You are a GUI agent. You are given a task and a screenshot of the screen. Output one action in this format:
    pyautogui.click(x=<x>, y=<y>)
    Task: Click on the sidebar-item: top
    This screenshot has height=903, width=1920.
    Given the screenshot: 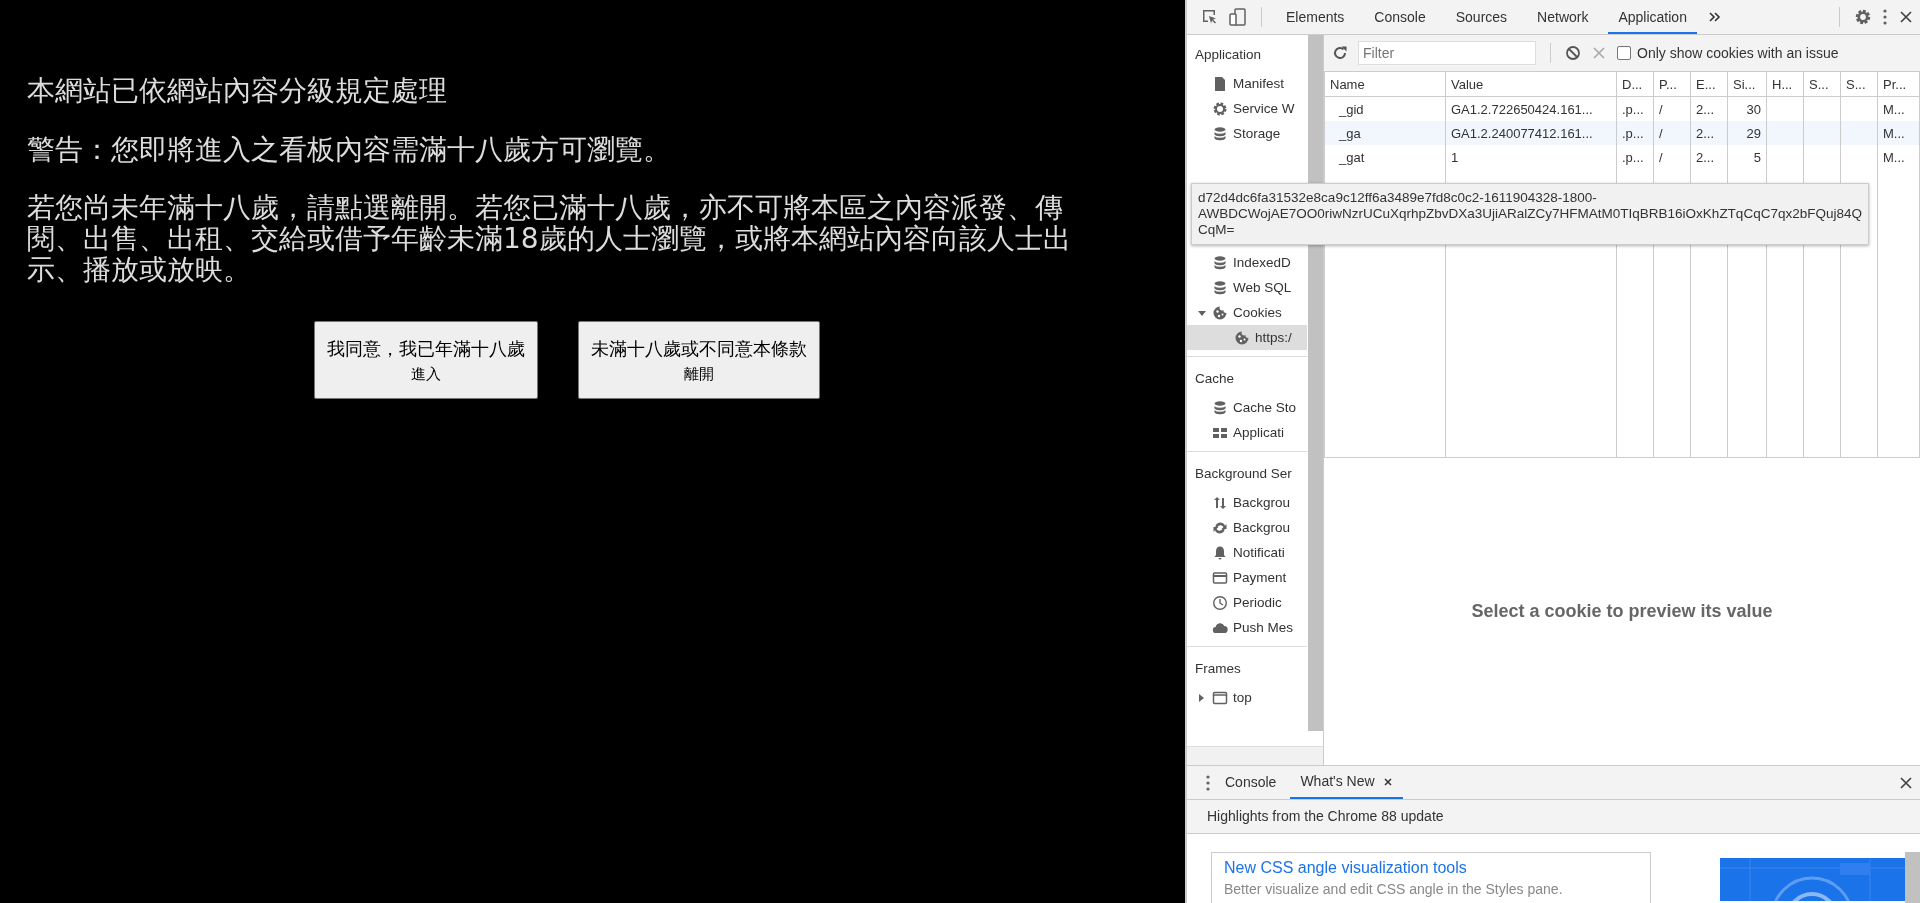 What is the action you would take?
    pyautogui.click(x=1247, y=697)
    